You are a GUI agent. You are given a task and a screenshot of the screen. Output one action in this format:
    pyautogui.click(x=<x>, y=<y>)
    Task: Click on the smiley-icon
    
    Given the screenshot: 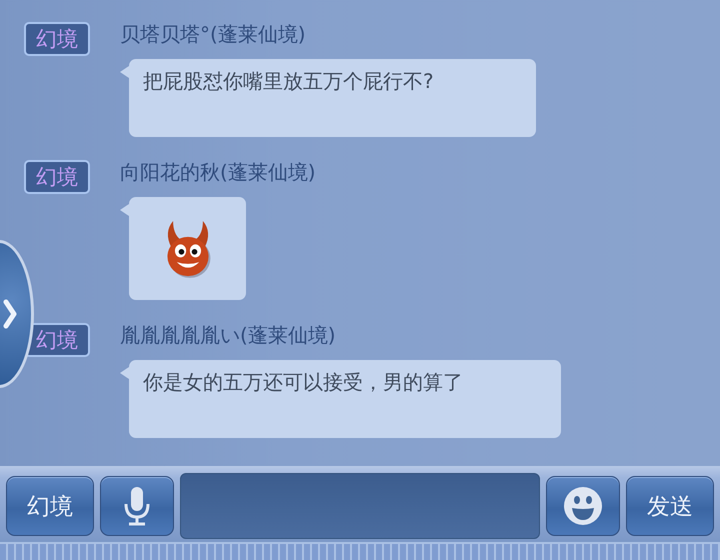 What is the action you would take?
    pyautogui.click(x=583, y=506)
    